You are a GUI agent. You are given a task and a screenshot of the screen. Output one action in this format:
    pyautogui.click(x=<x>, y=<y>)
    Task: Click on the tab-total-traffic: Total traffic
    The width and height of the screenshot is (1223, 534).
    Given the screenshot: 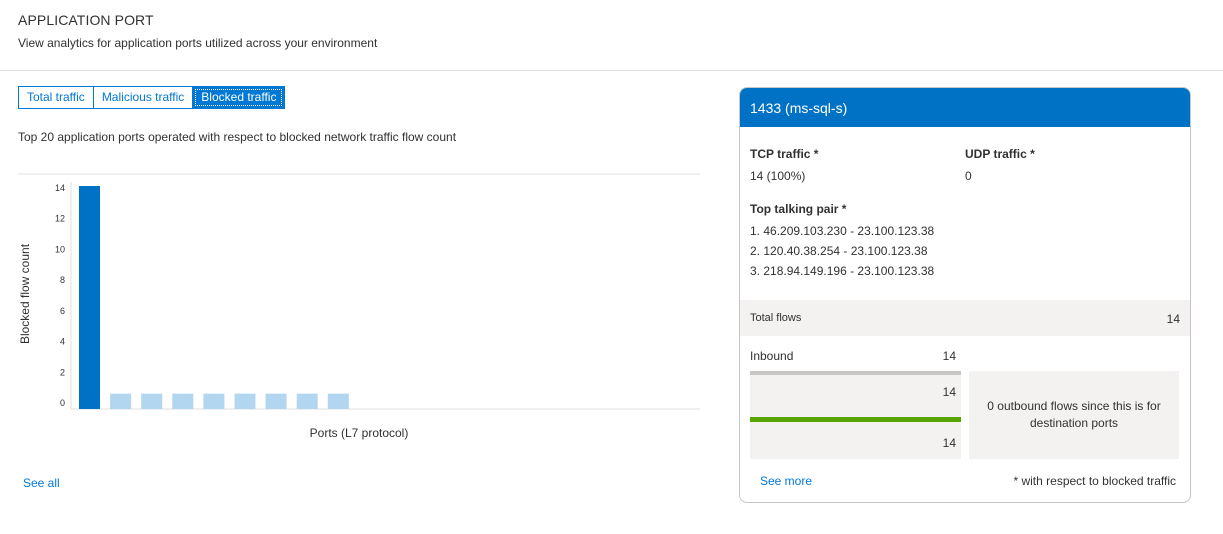 What is the action you would take?
    pyautogui.click(x=56, y=97)
    